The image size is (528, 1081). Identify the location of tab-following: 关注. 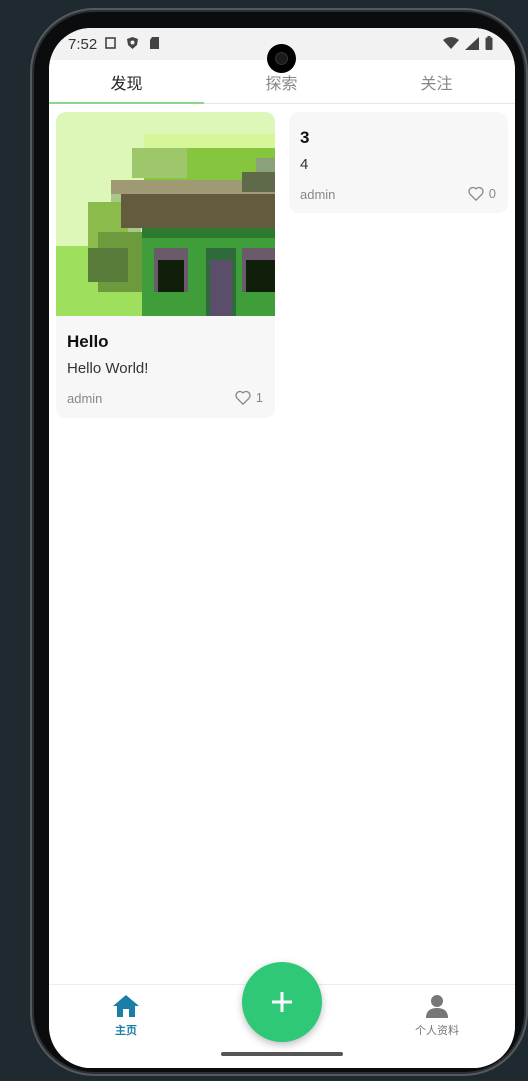
(436, 82).